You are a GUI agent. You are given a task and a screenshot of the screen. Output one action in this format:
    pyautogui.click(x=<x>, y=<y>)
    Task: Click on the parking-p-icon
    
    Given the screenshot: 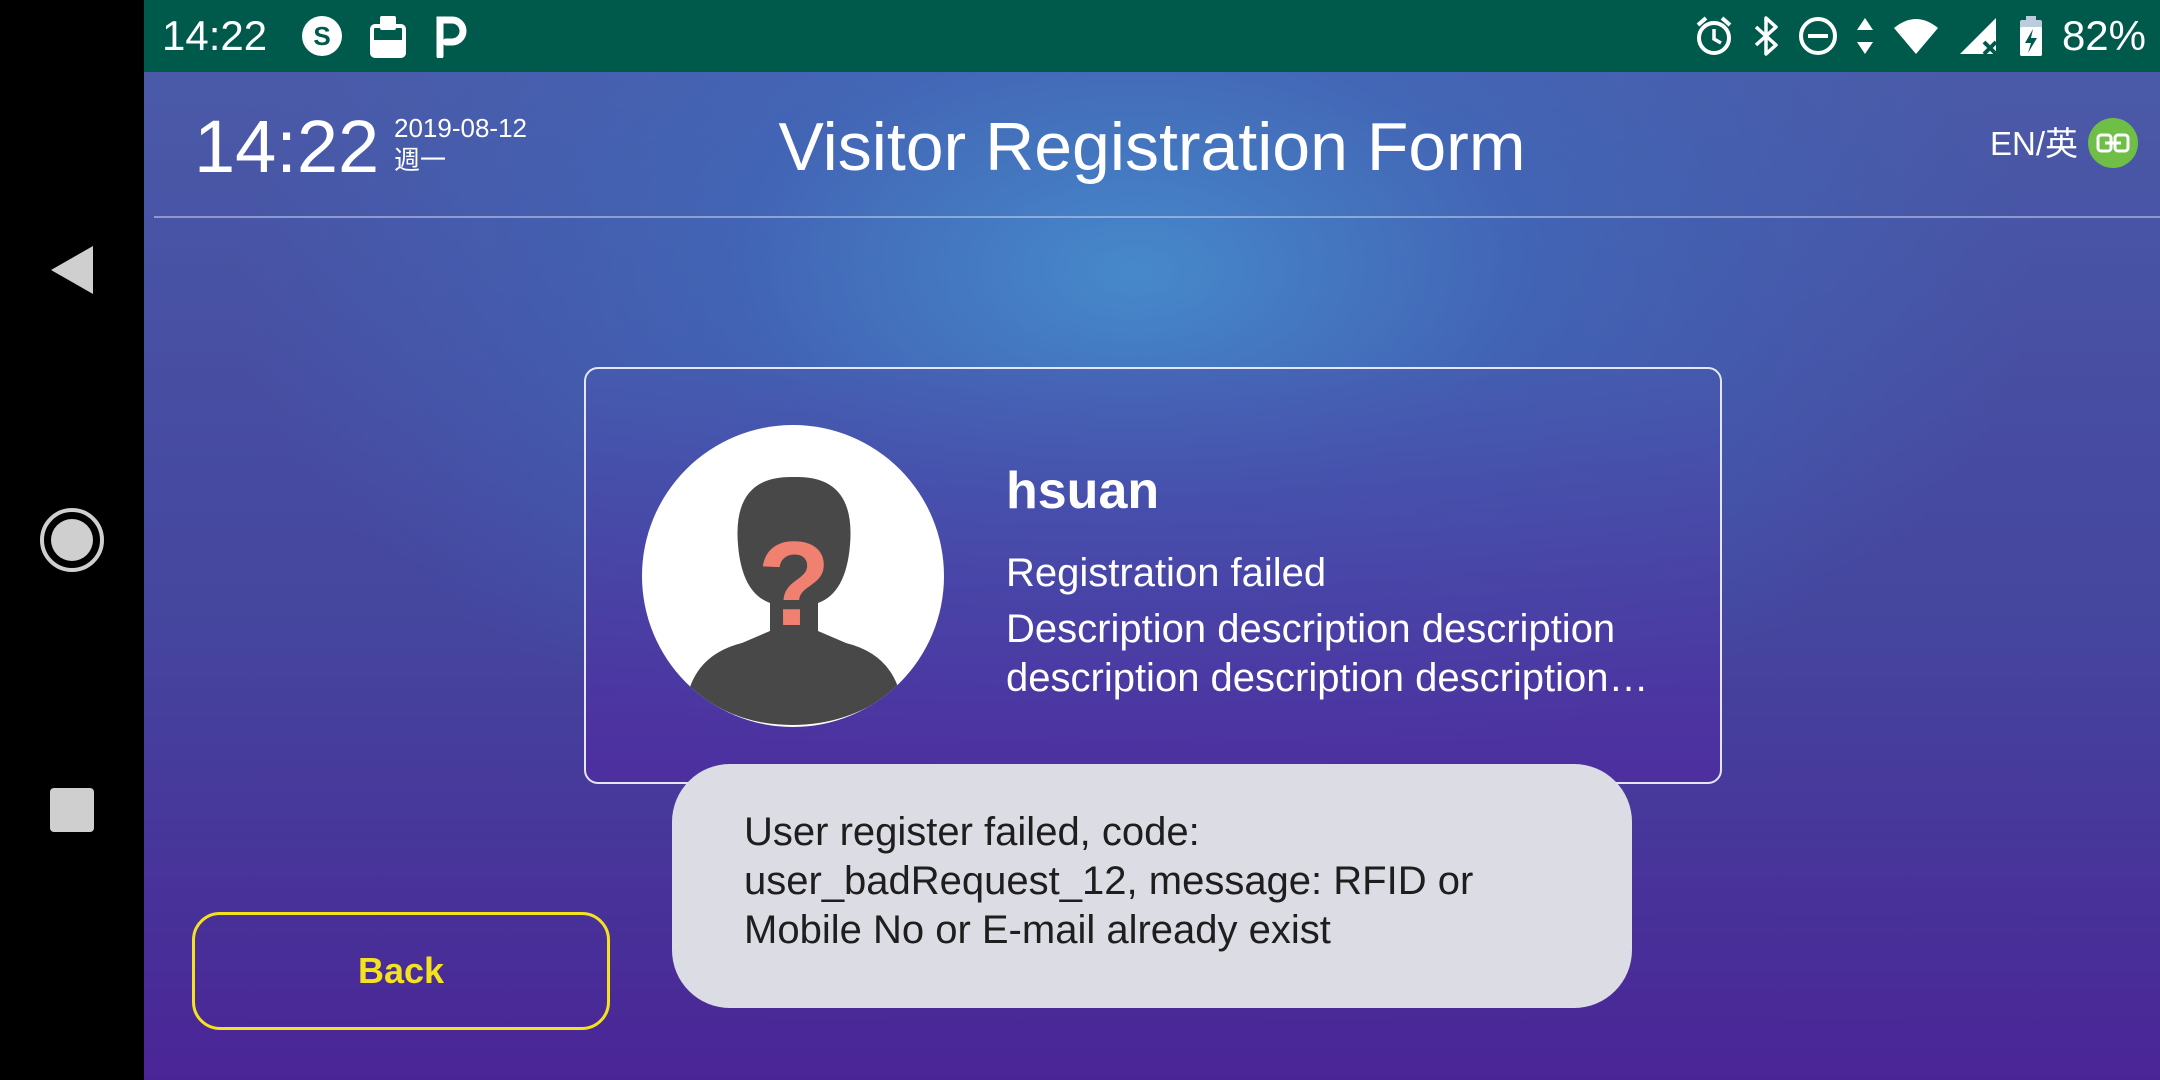 What is the action you would take?
    pyautogui.click(x=451, y=37)
    